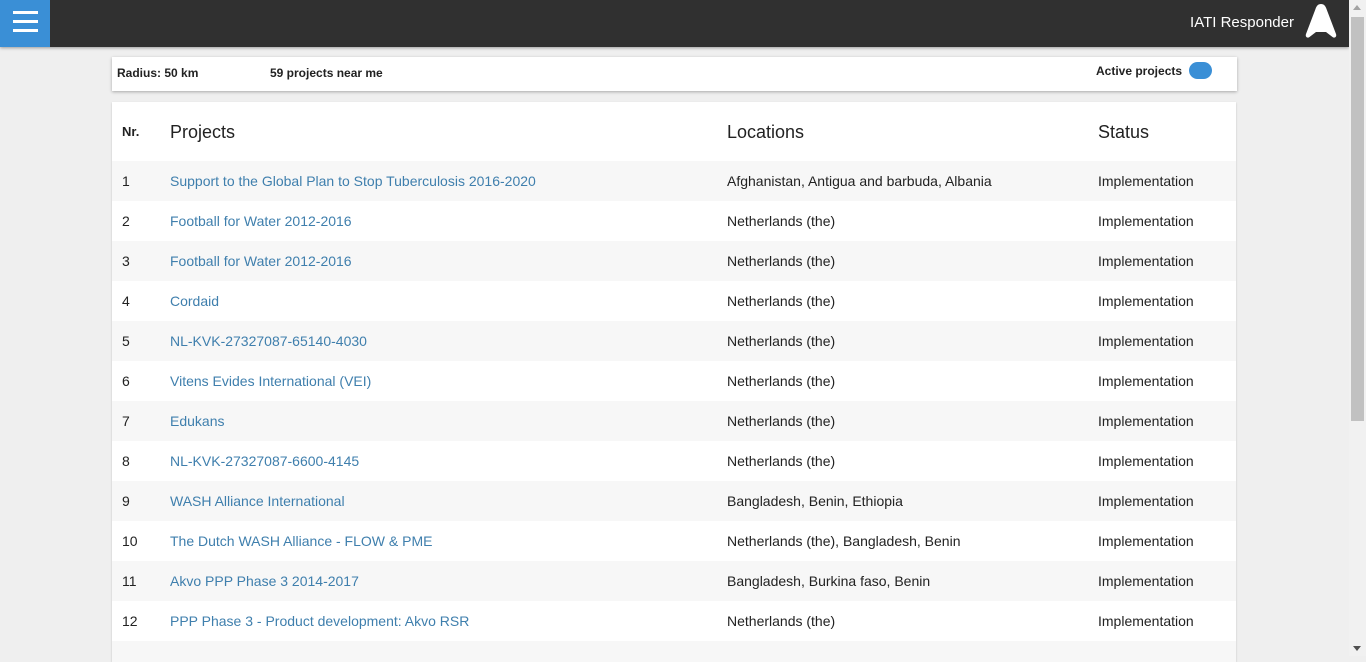  I want to click on table-row-partial, so click(674, 651).